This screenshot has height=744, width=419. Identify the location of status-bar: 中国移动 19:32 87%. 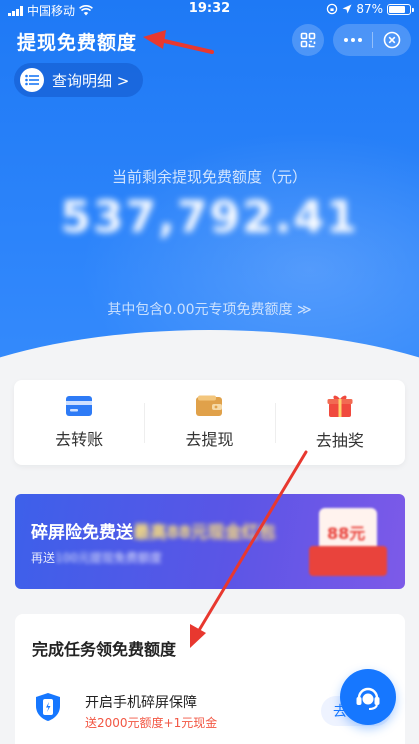
(209, 9).